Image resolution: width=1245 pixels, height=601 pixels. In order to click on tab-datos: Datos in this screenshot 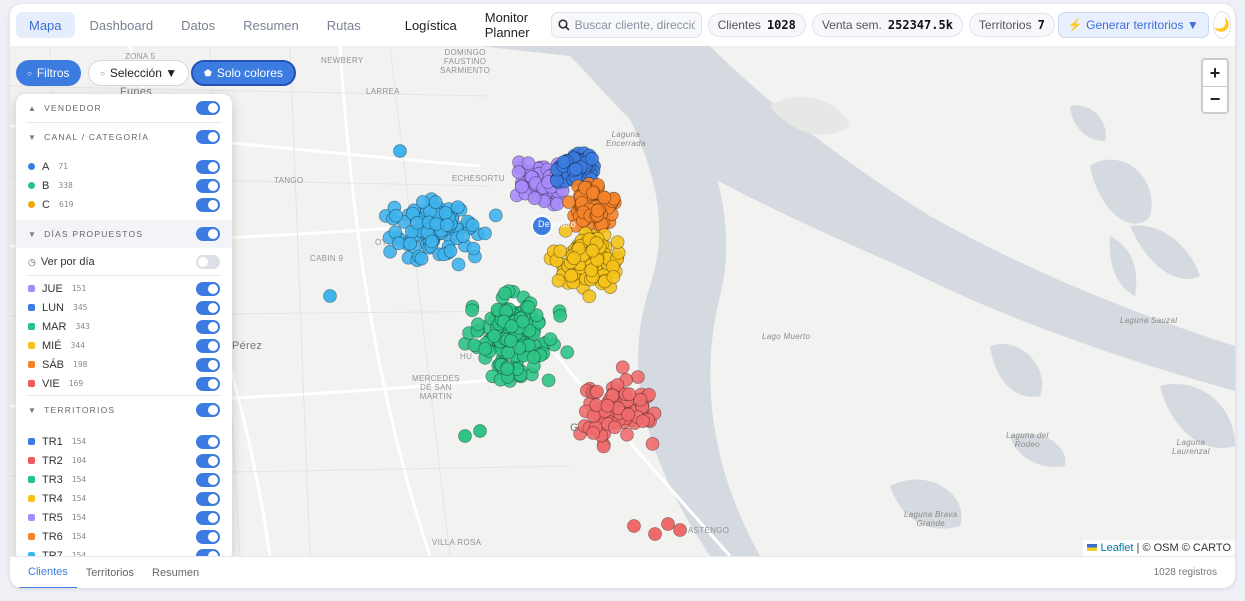, I will do `click(198, 25)`.